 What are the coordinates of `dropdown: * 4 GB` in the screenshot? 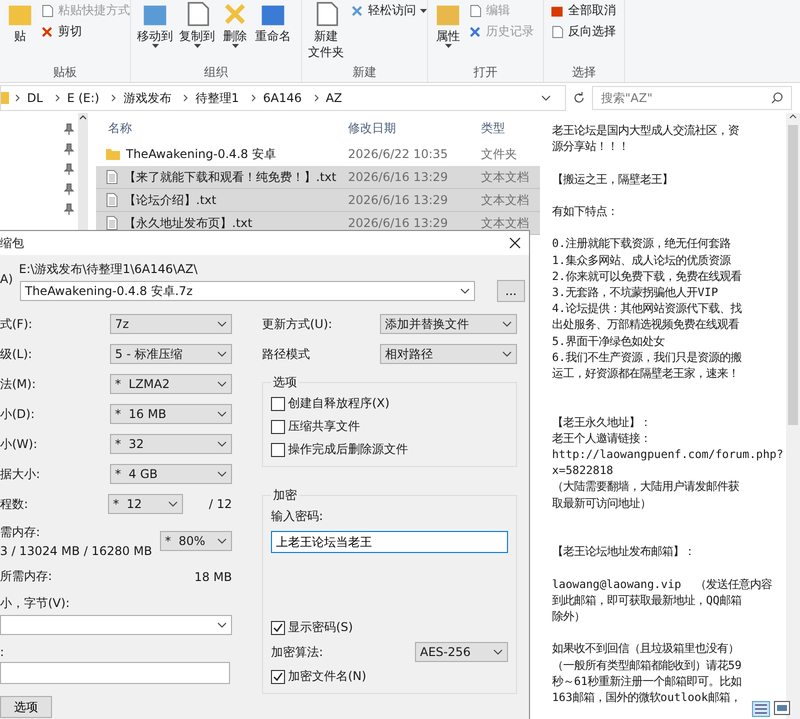 It's located at (171, 474).